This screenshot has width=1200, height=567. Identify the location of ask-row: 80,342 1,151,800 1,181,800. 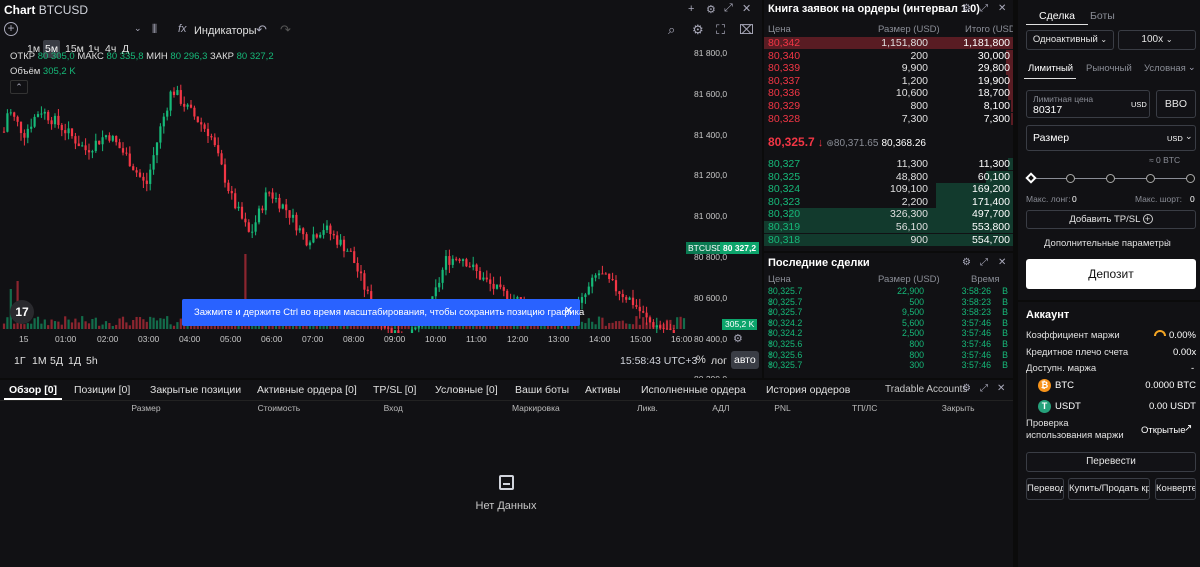
(888, 43).